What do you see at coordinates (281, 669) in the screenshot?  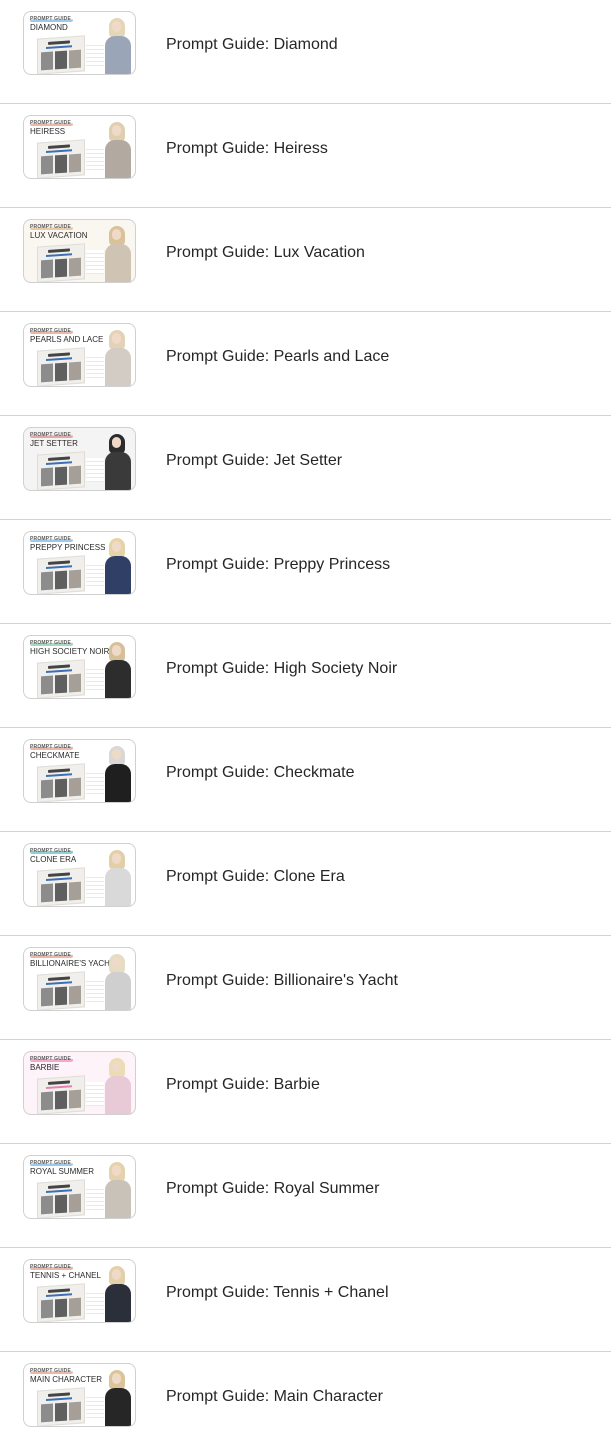 I see `guide-title: Prompt Guide: High Society Noir` at bounding box center [281, 669].